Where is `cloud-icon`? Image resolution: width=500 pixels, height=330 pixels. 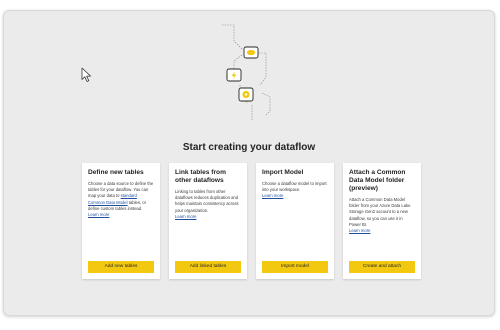
cloud-icon is located at coordinates (251, 52).